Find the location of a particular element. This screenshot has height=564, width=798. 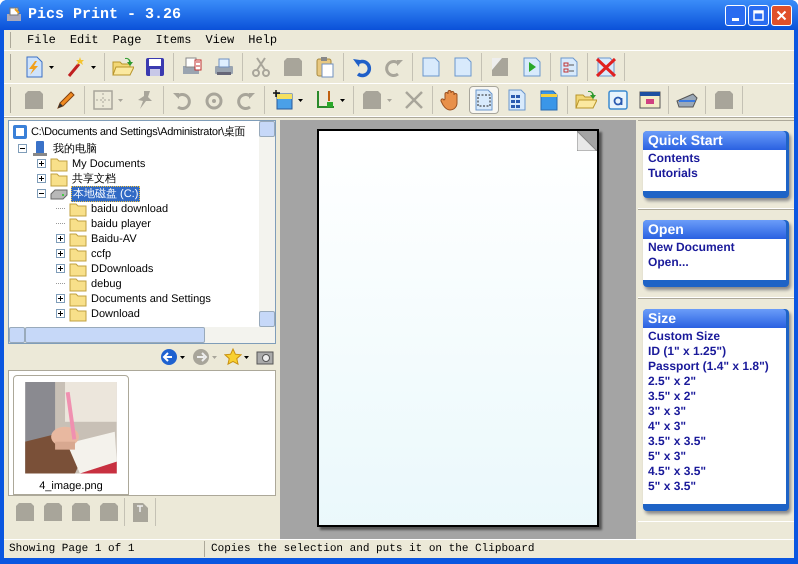

panel-link: 4.5" x 3.5" is located at coordinates (714, 471).